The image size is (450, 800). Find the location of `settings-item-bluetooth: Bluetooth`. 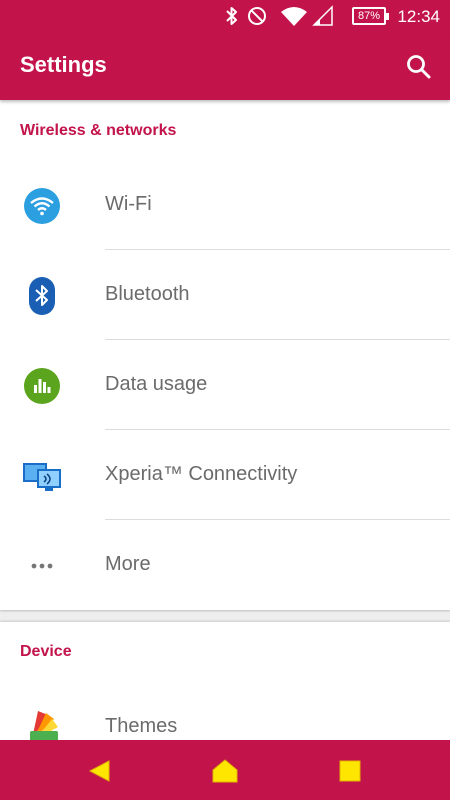

settings-item-bluetooth: Bluetooth is located at coordinates (225, 295).